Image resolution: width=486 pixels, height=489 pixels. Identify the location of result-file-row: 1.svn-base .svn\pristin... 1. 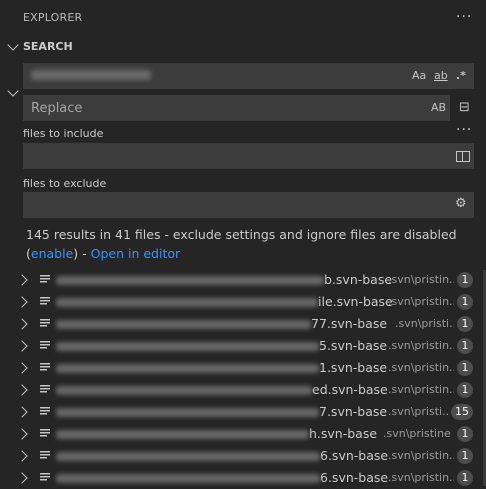
(243, 368).